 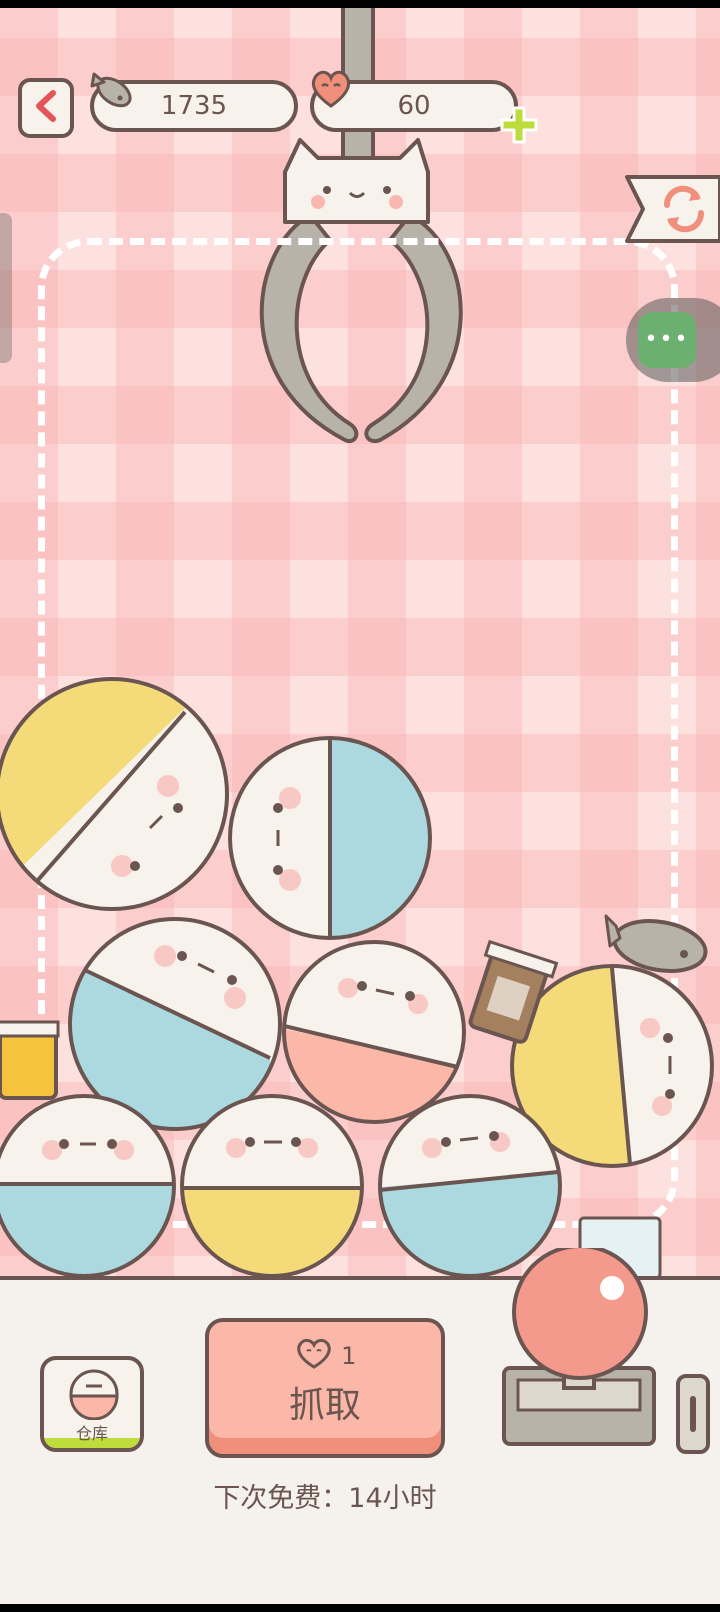 I want to click on capsule-yellow, so click(x=114, y=794).